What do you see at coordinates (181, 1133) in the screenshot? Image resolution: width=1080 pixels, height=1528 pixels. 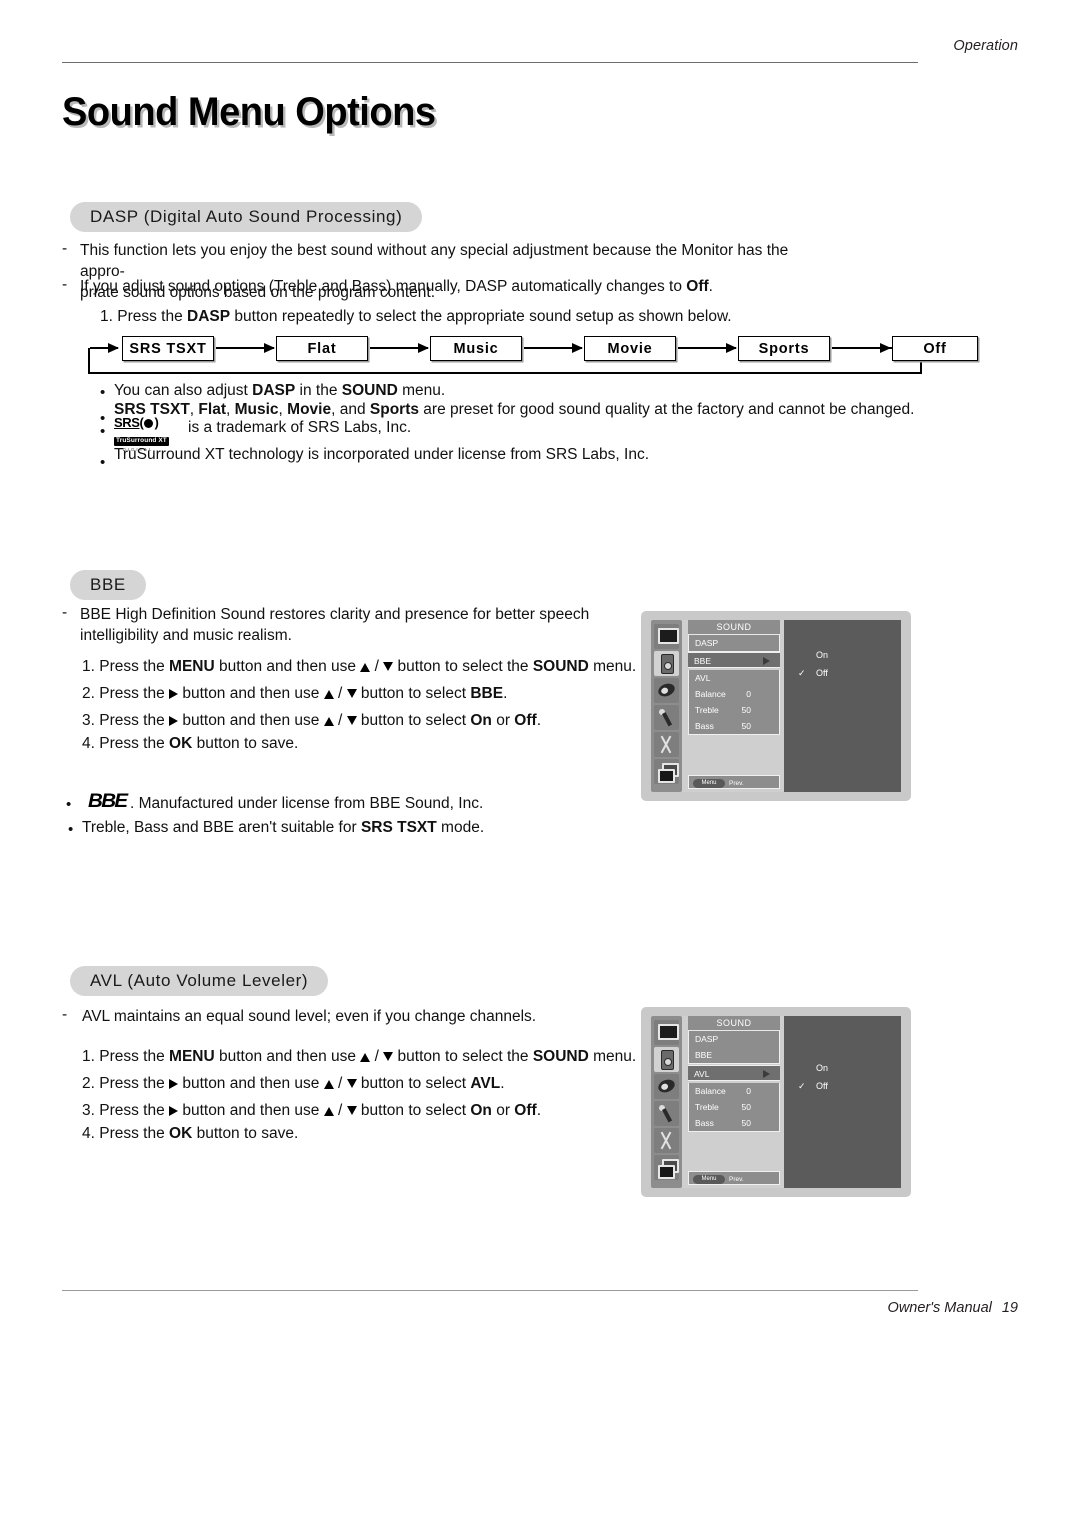 I see `ok-button-emphasis: OK` at bounding box center [181, 1133].